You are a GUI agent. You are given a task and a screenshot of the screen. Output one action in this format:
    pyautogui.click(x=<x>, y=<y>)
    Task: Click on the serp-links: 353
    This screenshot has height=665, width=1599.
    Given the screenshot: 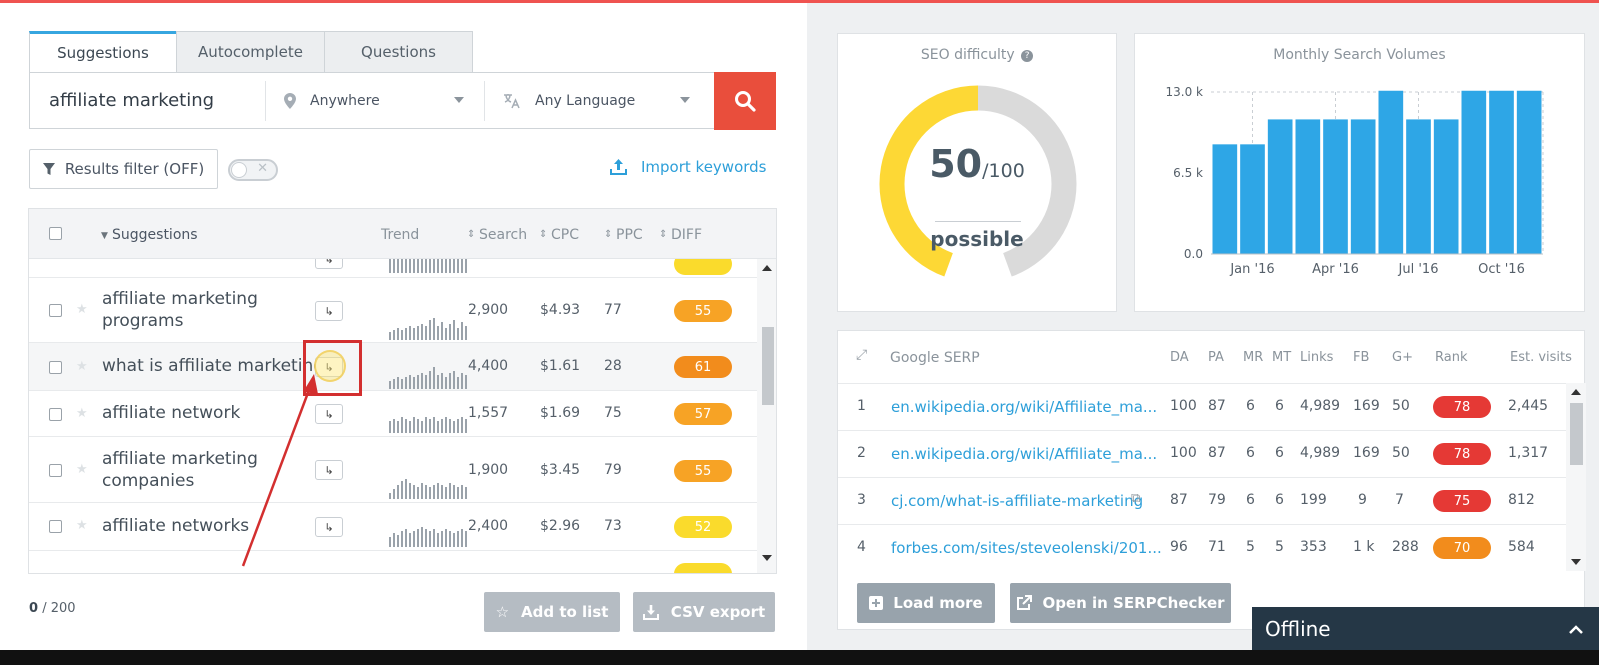 What is the action you would take?
    pyautogui.click(x=1313, y=547)
    